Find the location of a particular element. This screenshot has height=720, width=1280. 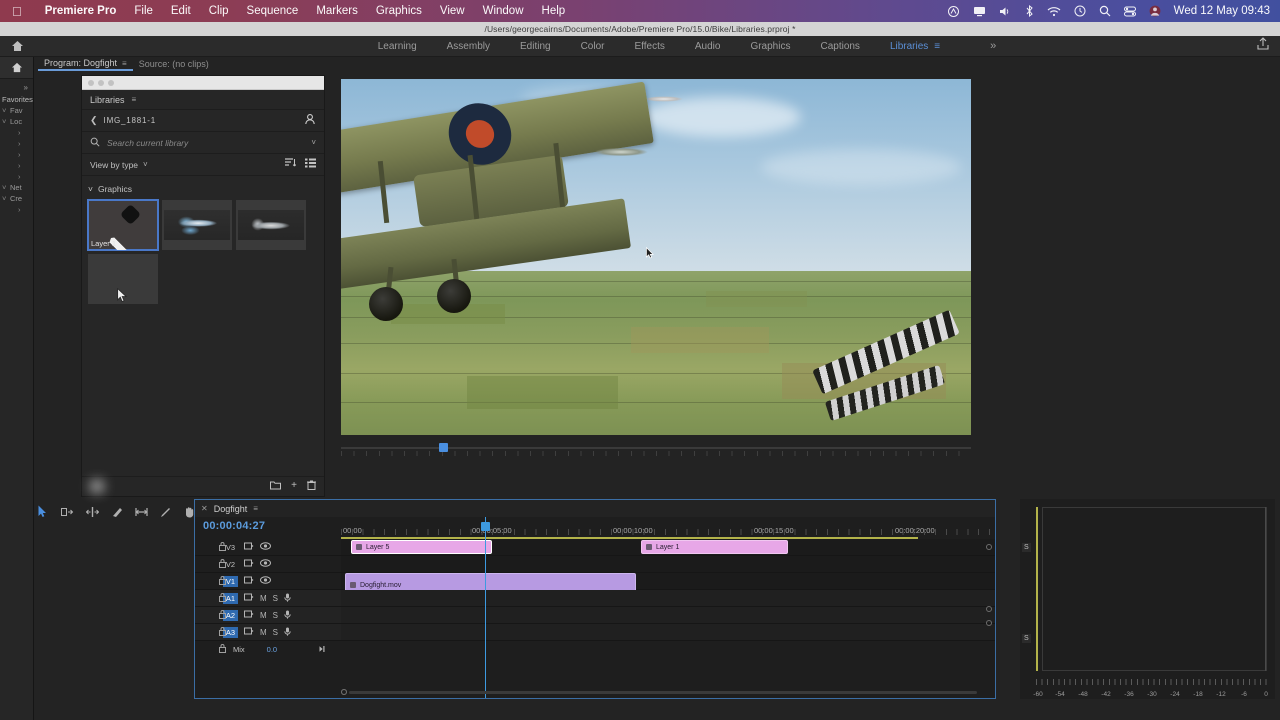

asset-thumbnail-plane-blue is located at coordinates (197, 225).